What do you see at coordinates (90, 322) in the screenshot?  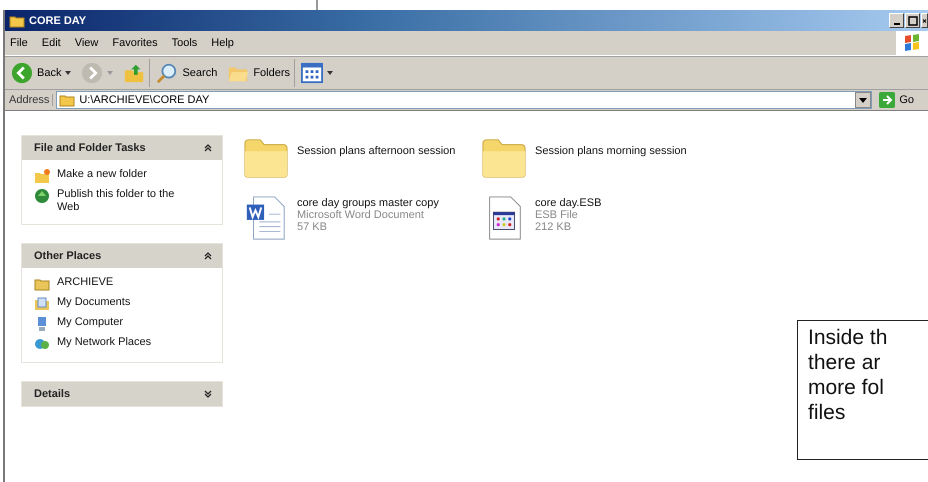 I see `task-link: My Computer` at bounding box center [90, 322].